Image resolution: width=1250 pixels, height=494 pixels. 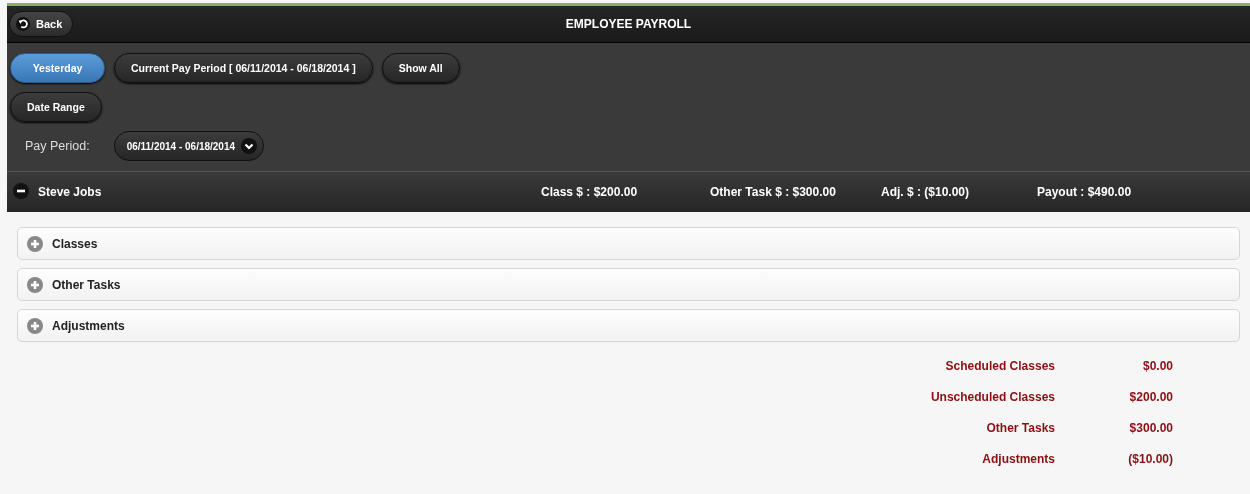 I want to click on pay-period-label: Pay Period:, so click(x=57, y=146).